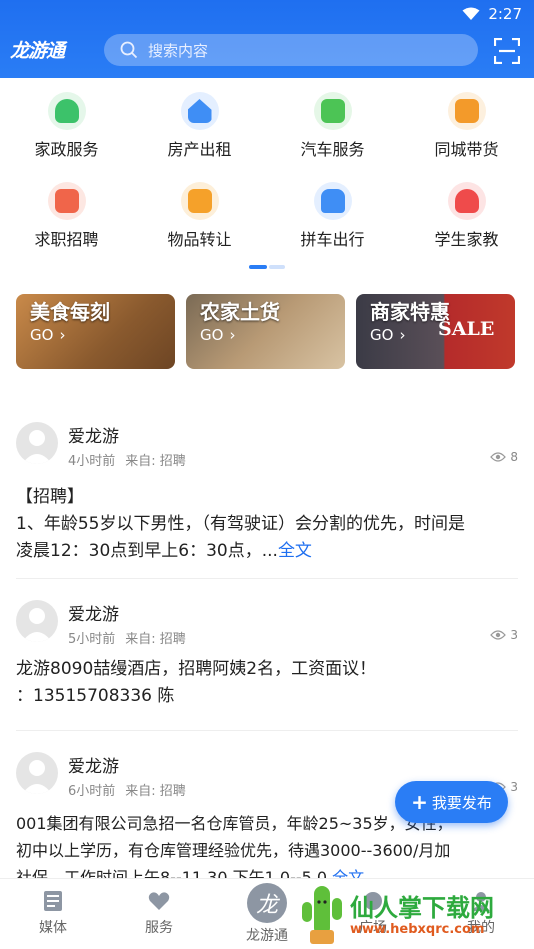 This screenshot has height=949, width=534. Describe the element at coordinates (37, 51) in the screenshot. I see `app-logo: 龙游通` at that location.